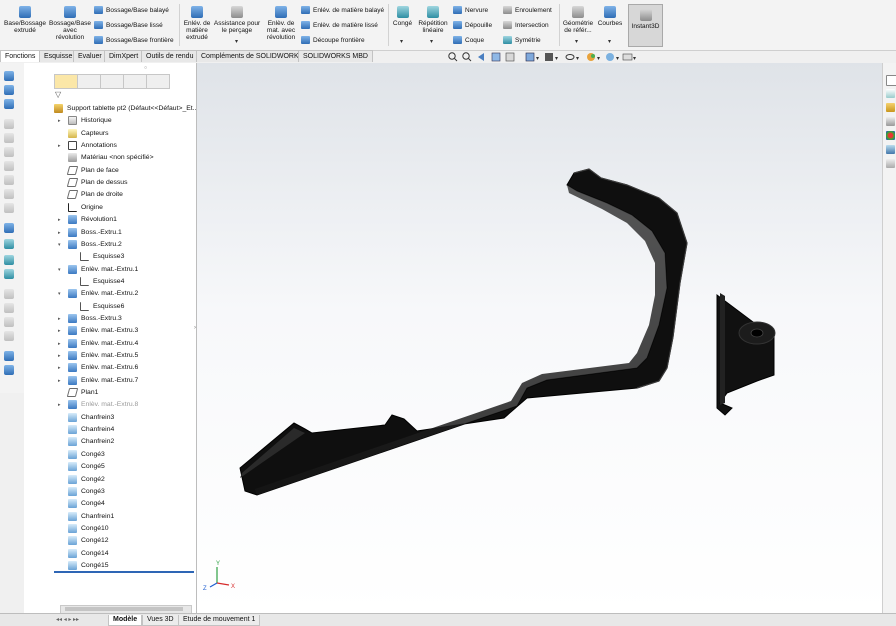  I want to click on toolbar-revolve-icon, so click(9, 90).